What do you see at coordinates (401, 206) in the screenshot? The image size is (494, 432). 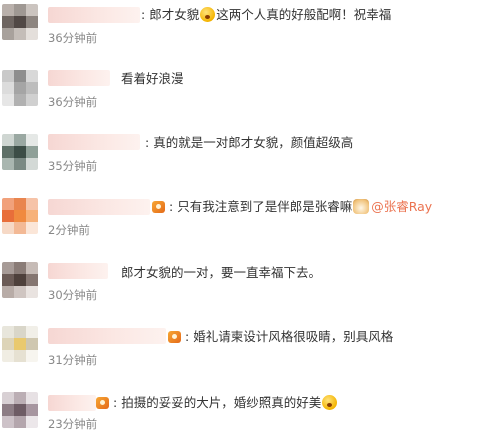 I see `mention-link: @张睿Ray` at bounding box center [401, 206].